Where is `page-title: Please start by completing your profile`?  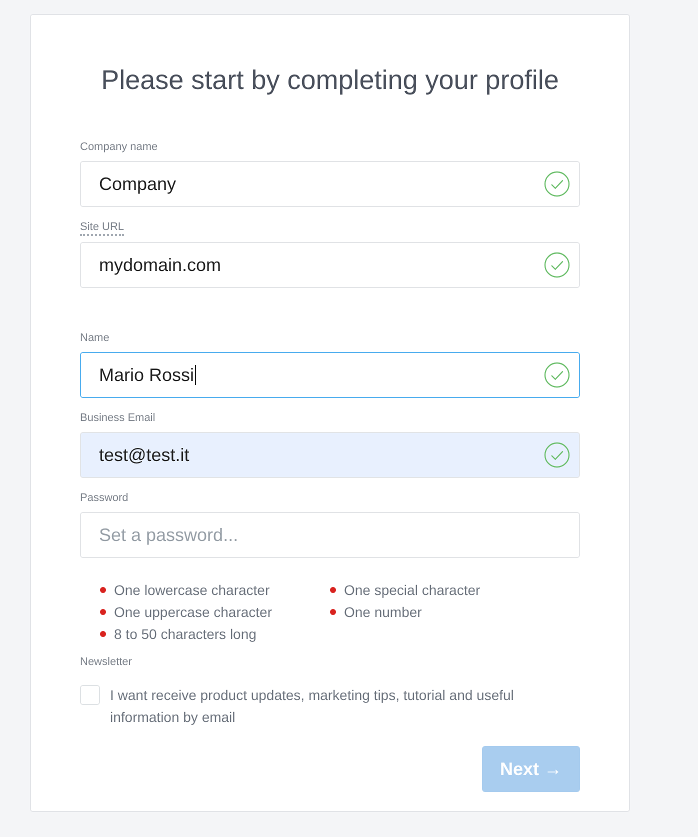
page-title: Please start by completing your profile is located at coordinates (330, 80).